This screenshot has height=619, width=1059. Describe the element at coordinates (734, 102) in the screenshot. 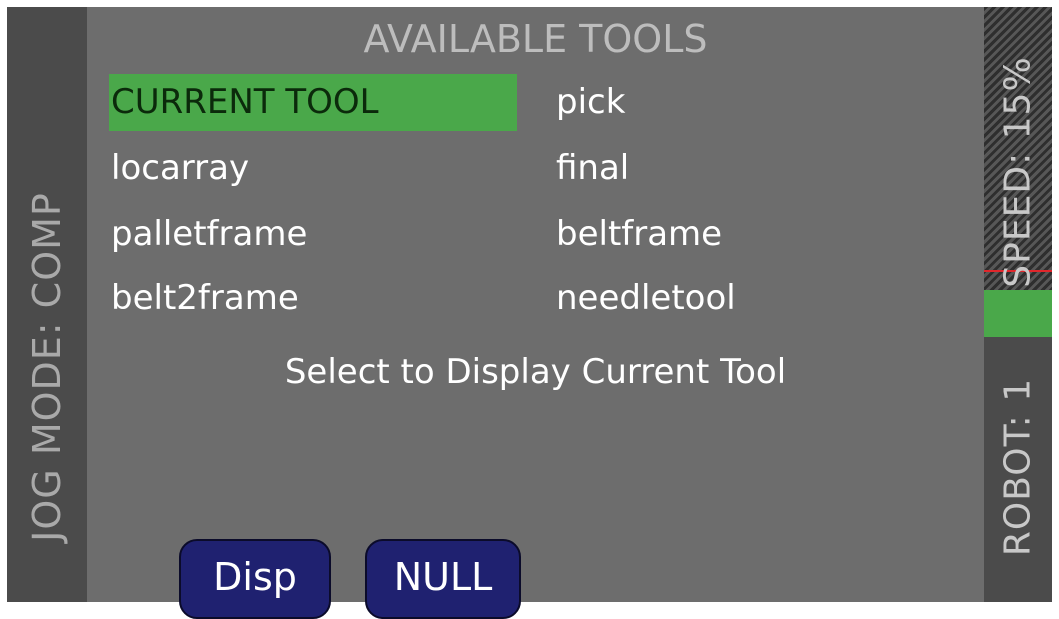

I see `tool-item-pick: pick` at that location.